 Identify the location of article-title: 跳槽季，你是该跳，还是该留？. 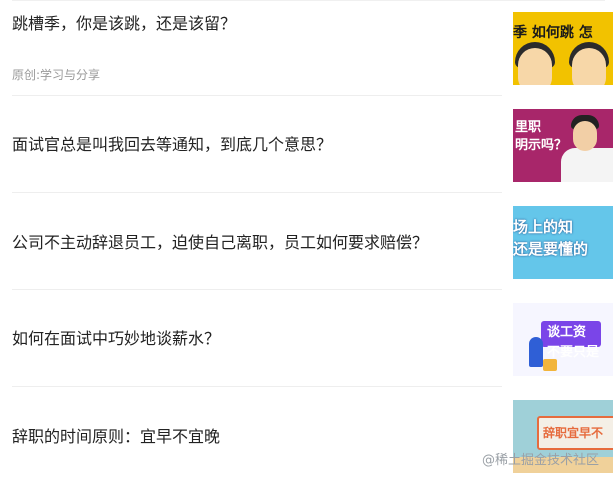
(257, 24).